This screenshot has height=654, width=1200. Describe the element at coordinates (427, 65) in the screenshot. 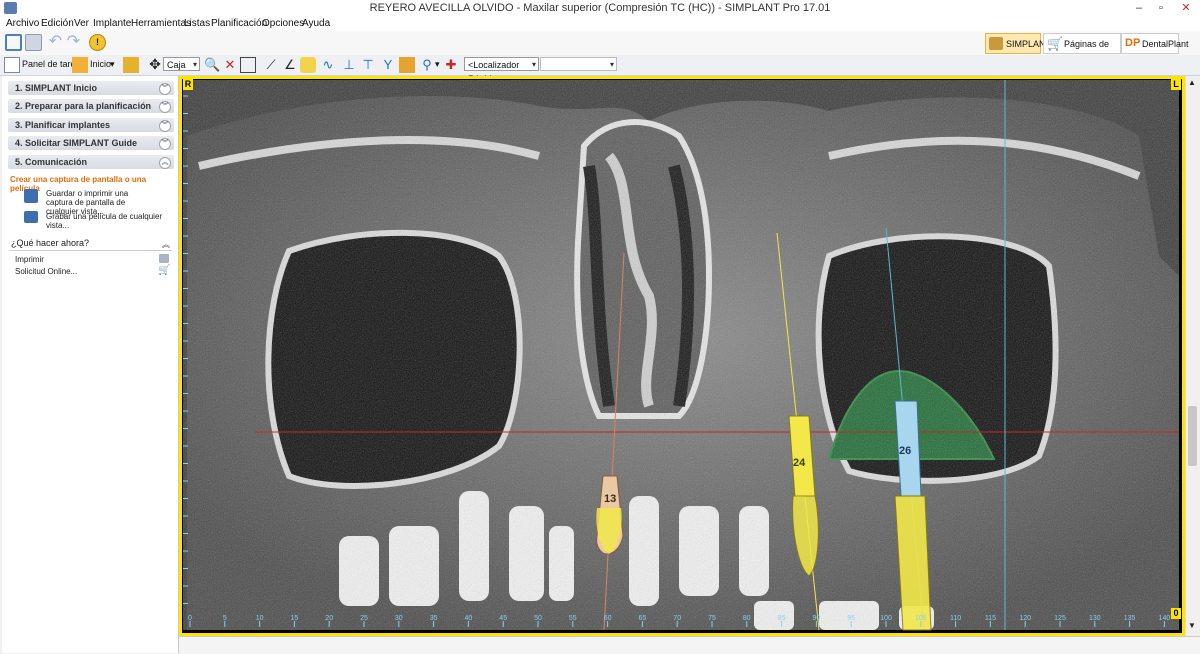

I see `nerve-icon: ⚲` at that location.